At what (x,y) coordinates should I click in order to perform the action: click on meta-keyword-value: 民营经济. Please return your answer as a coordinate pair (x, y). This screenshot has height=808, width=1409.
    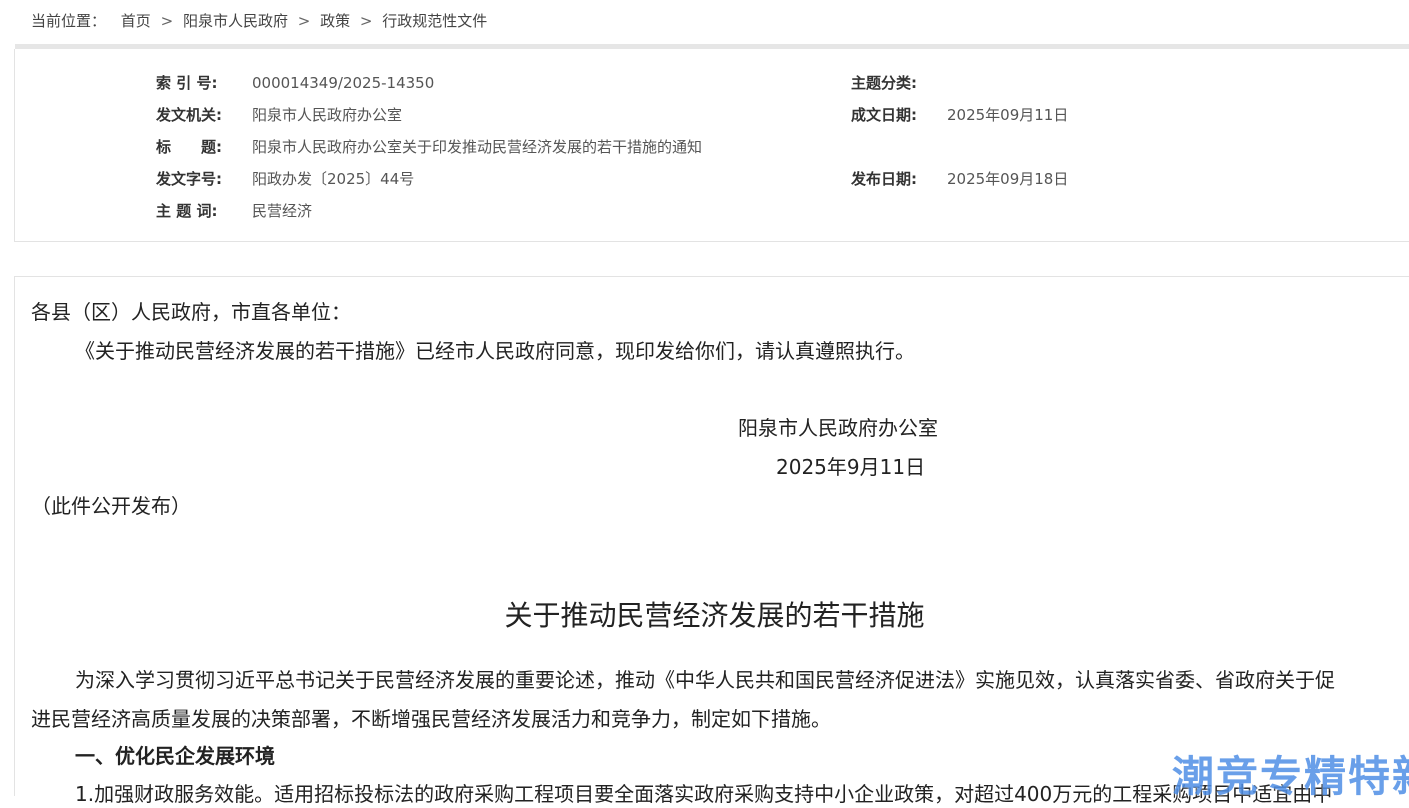
    Looking at the image, I should click on (282, 211).